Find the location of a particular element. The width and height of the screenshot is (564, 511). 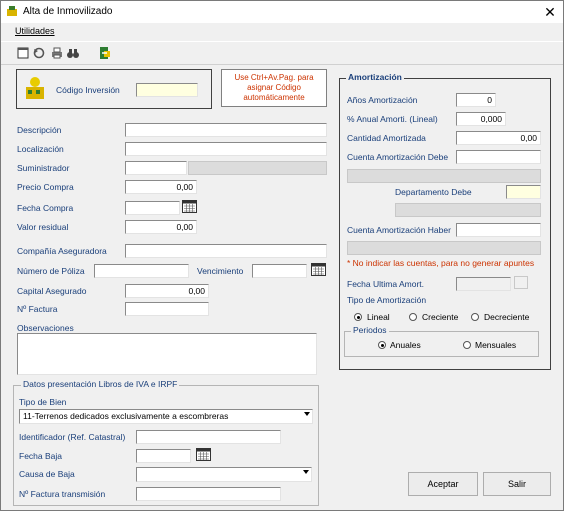

radio-anuales-label: Anuales is located at coordinates (405, 345).